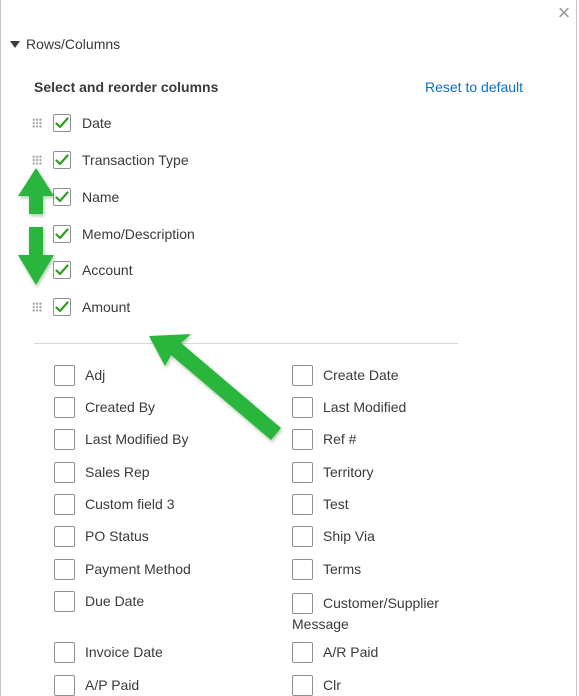 This screenshot has width=579, height=696. I want to click on available-column-option: Due Date, so click(99, 601).